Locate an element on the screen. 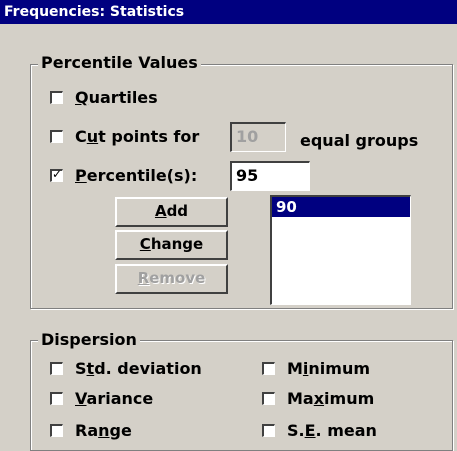 The image size is (457, 451). variance-checkbox-row: Variance is located at coordinates (101, 398).